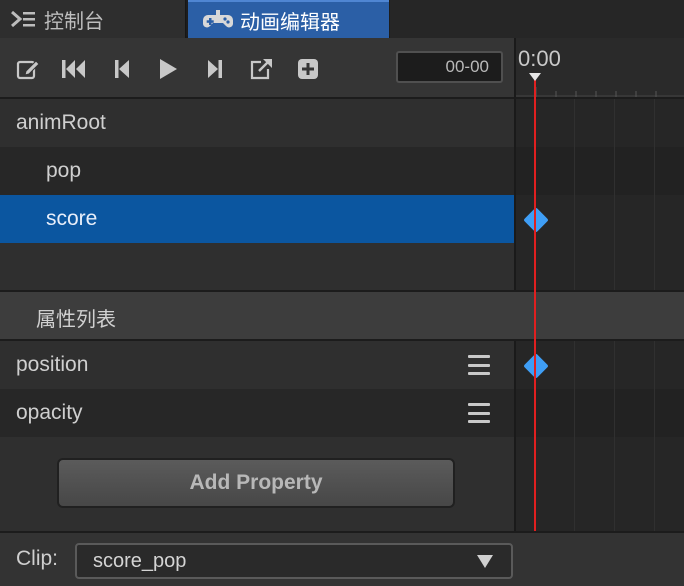 This screenshot has height=586, width=684. Describe the element at coordinates (72, 218) in the screenshot. I see `node-label: score` at that location.